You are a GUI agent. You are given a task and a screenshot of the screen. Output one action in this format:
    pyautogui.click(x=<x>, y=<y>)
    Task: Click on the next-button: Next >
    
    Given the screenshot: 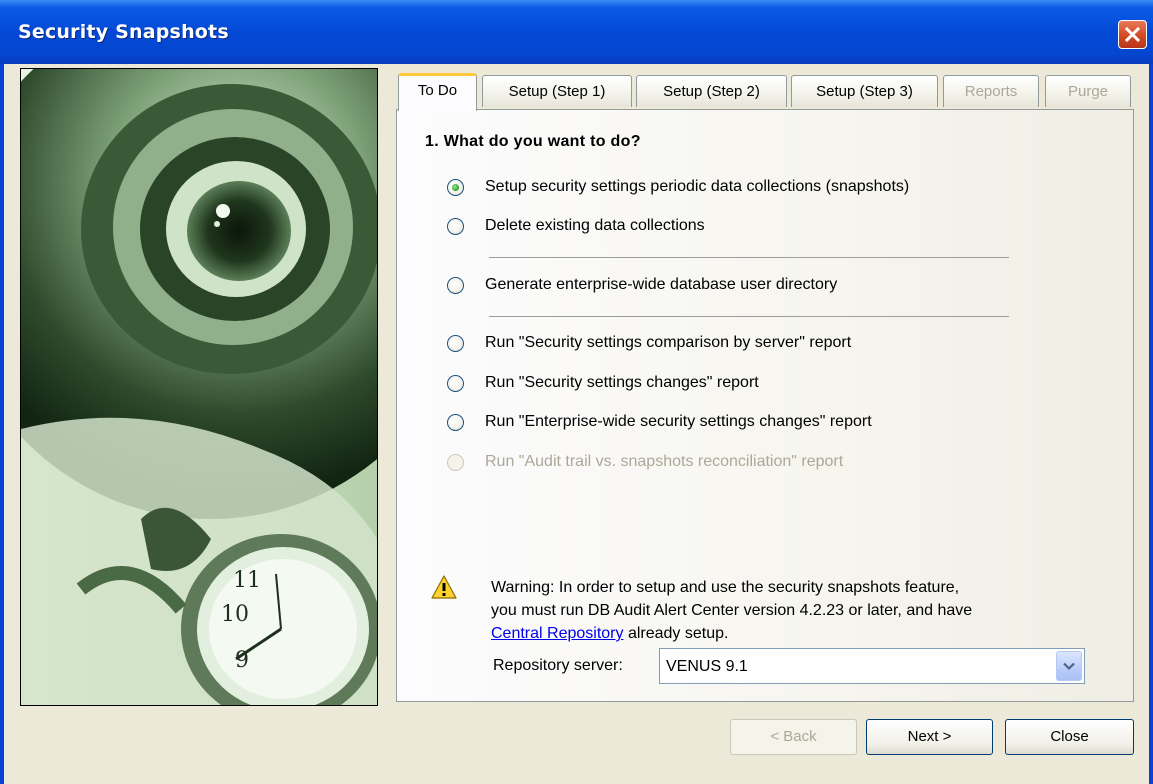 What is the action you would take?
    pyautogui.click(x=929, y=737)
    